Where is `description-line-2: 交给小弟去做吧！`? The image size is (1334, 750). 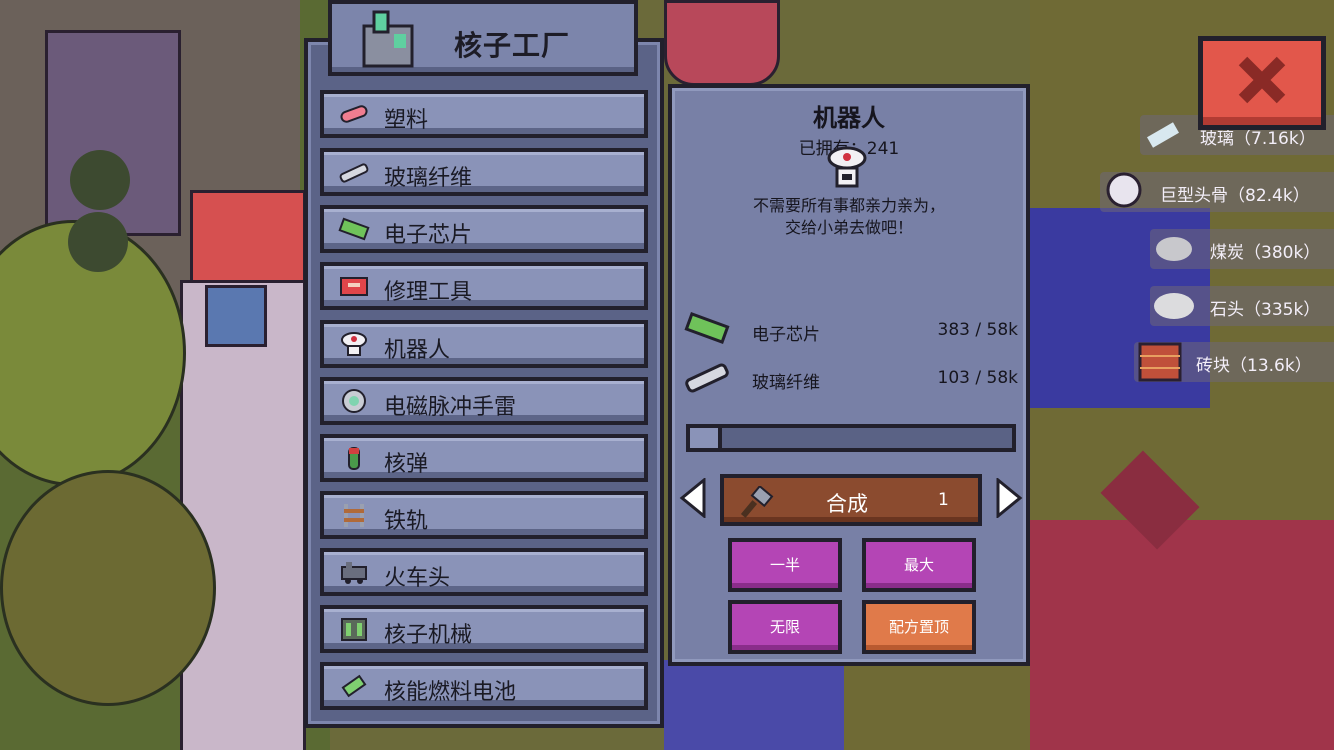 description-line-2: 交给小弟去做吧！ is located at coordinates (848, 227).